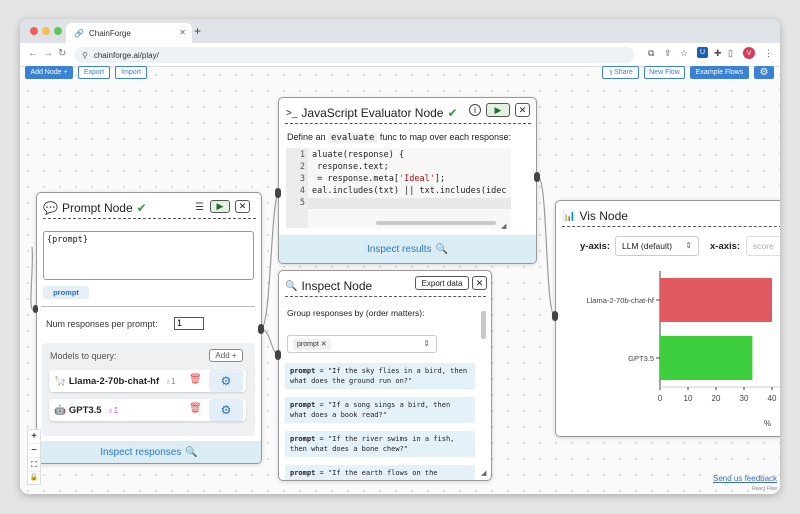  I want to click on list-icon: ☰, so click(199, 207).